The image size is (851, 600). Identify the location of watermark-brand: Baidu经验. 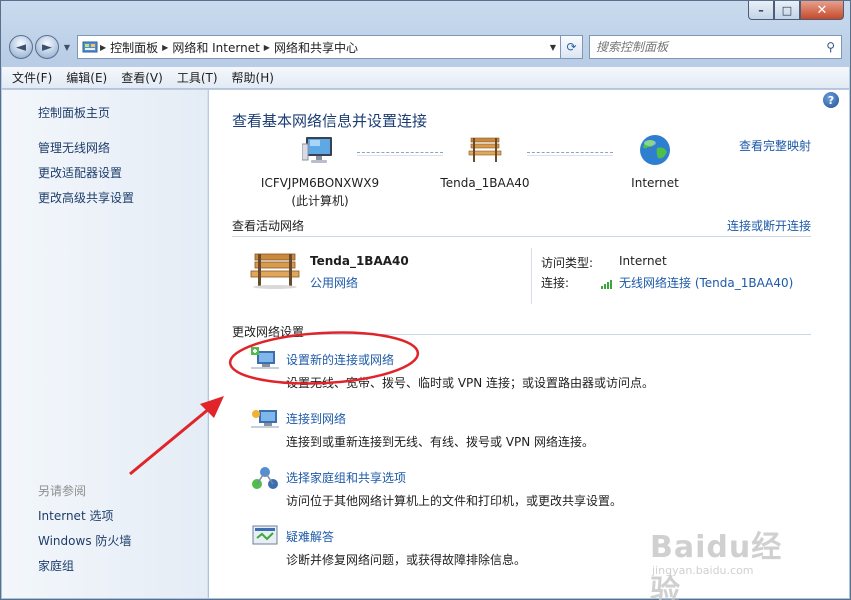
(716, 565).